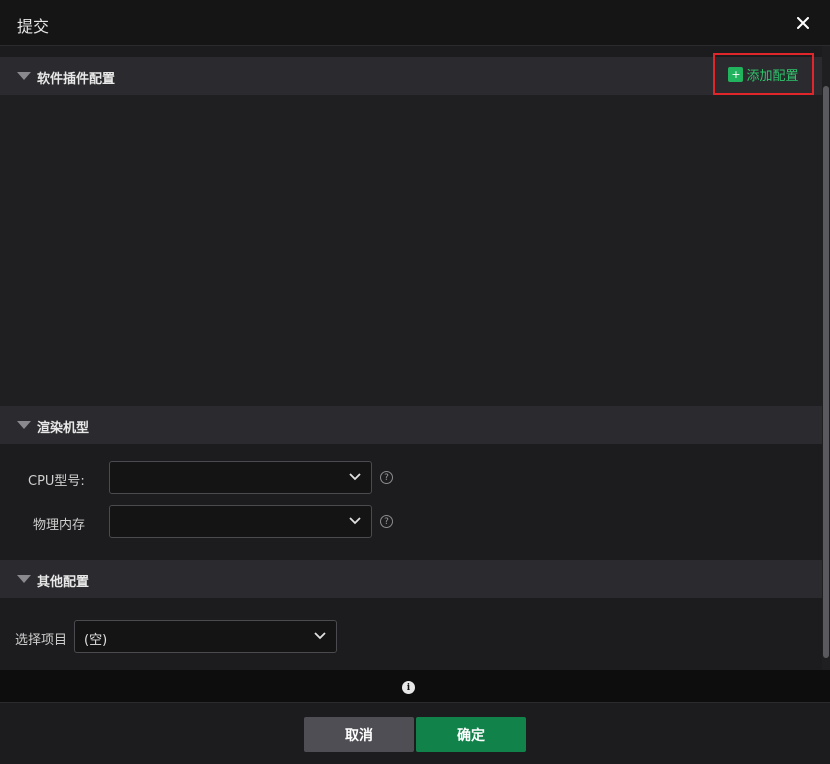 The width and height of the screenshot is (830, 764). What do you see at coordinates (33, 26) in the screenshot?
I see `dialog-title: 提交` at bounding box center [33, 26].